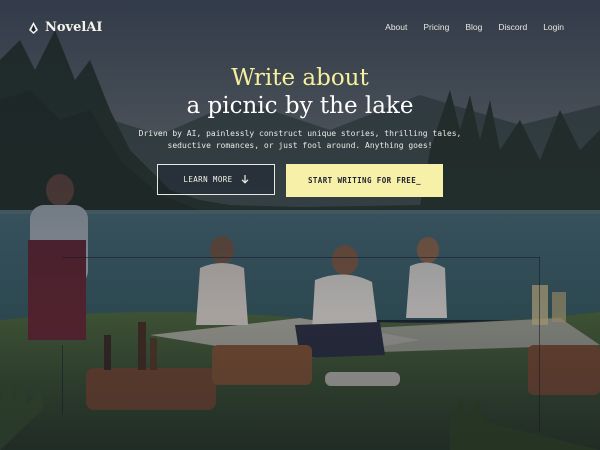  I want to click on start-writing-button: START WRITING FOR FREE_, so click(364, 180).